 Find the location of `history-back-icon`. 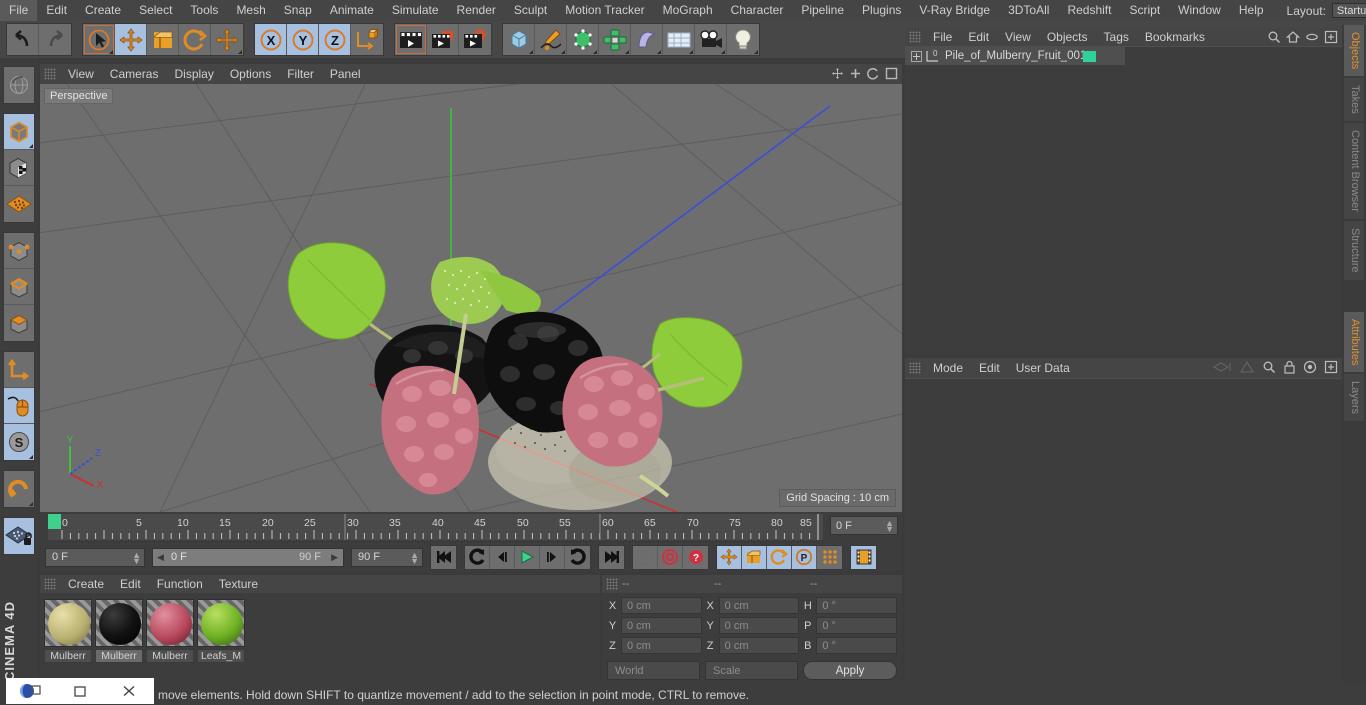

history-back-icon is located at coordinates (1222, 367).